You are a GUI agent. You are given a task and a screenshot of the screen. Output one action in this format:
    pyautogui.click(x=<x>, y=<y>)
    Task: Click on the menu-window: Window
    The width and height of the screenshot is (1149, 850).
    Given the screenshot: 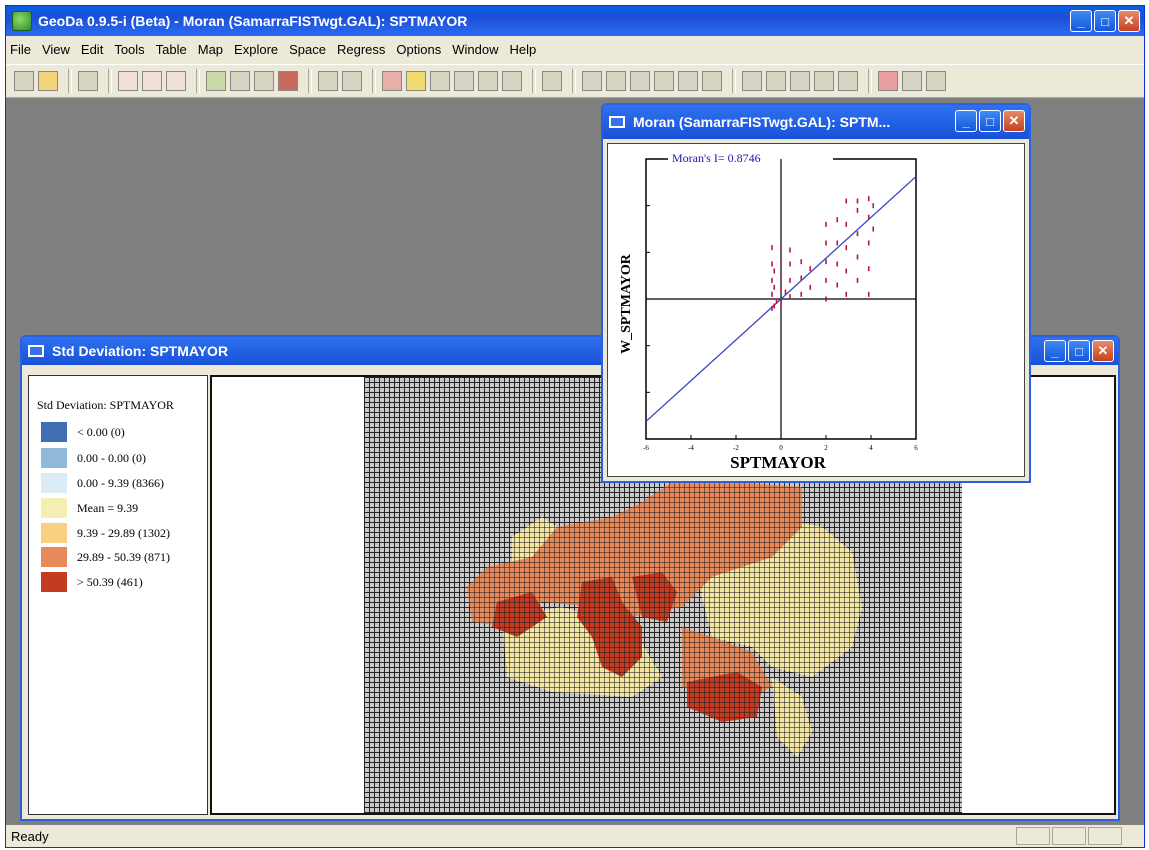 What is the action you would take?
    pyautogui.click(x=475, y=49)
    